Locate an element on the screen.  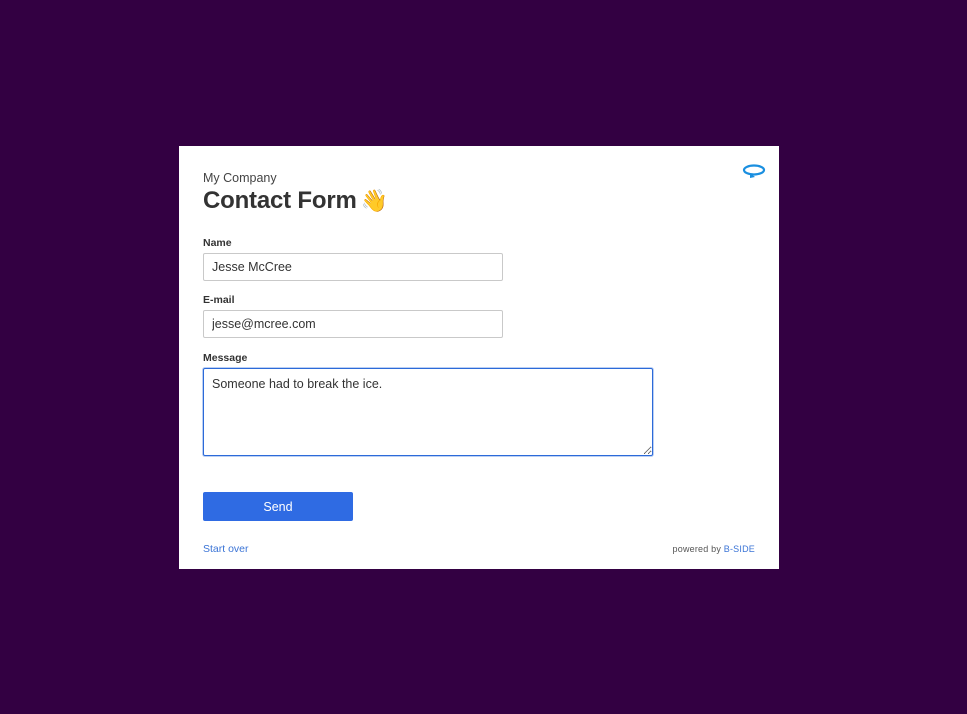
brand-link: B-SIDE is located at coordinates (739, 549).